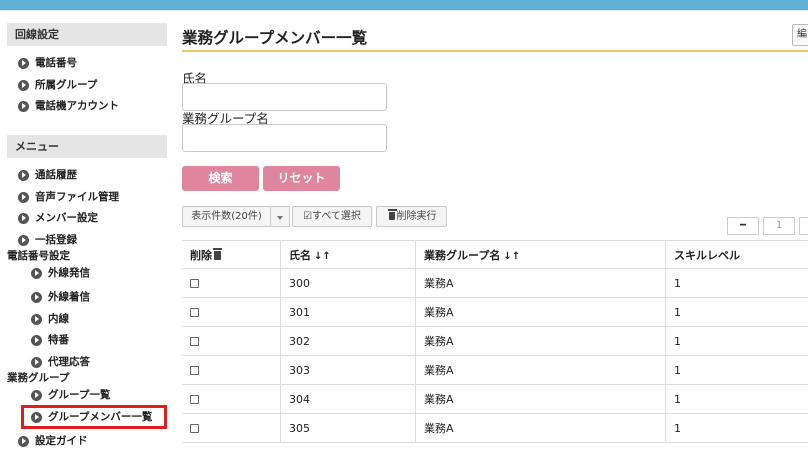  Describe the element at coordinates (77, 106) in the screenshot. I see `sidebar-item-label: 電話機アカウント` at that location.